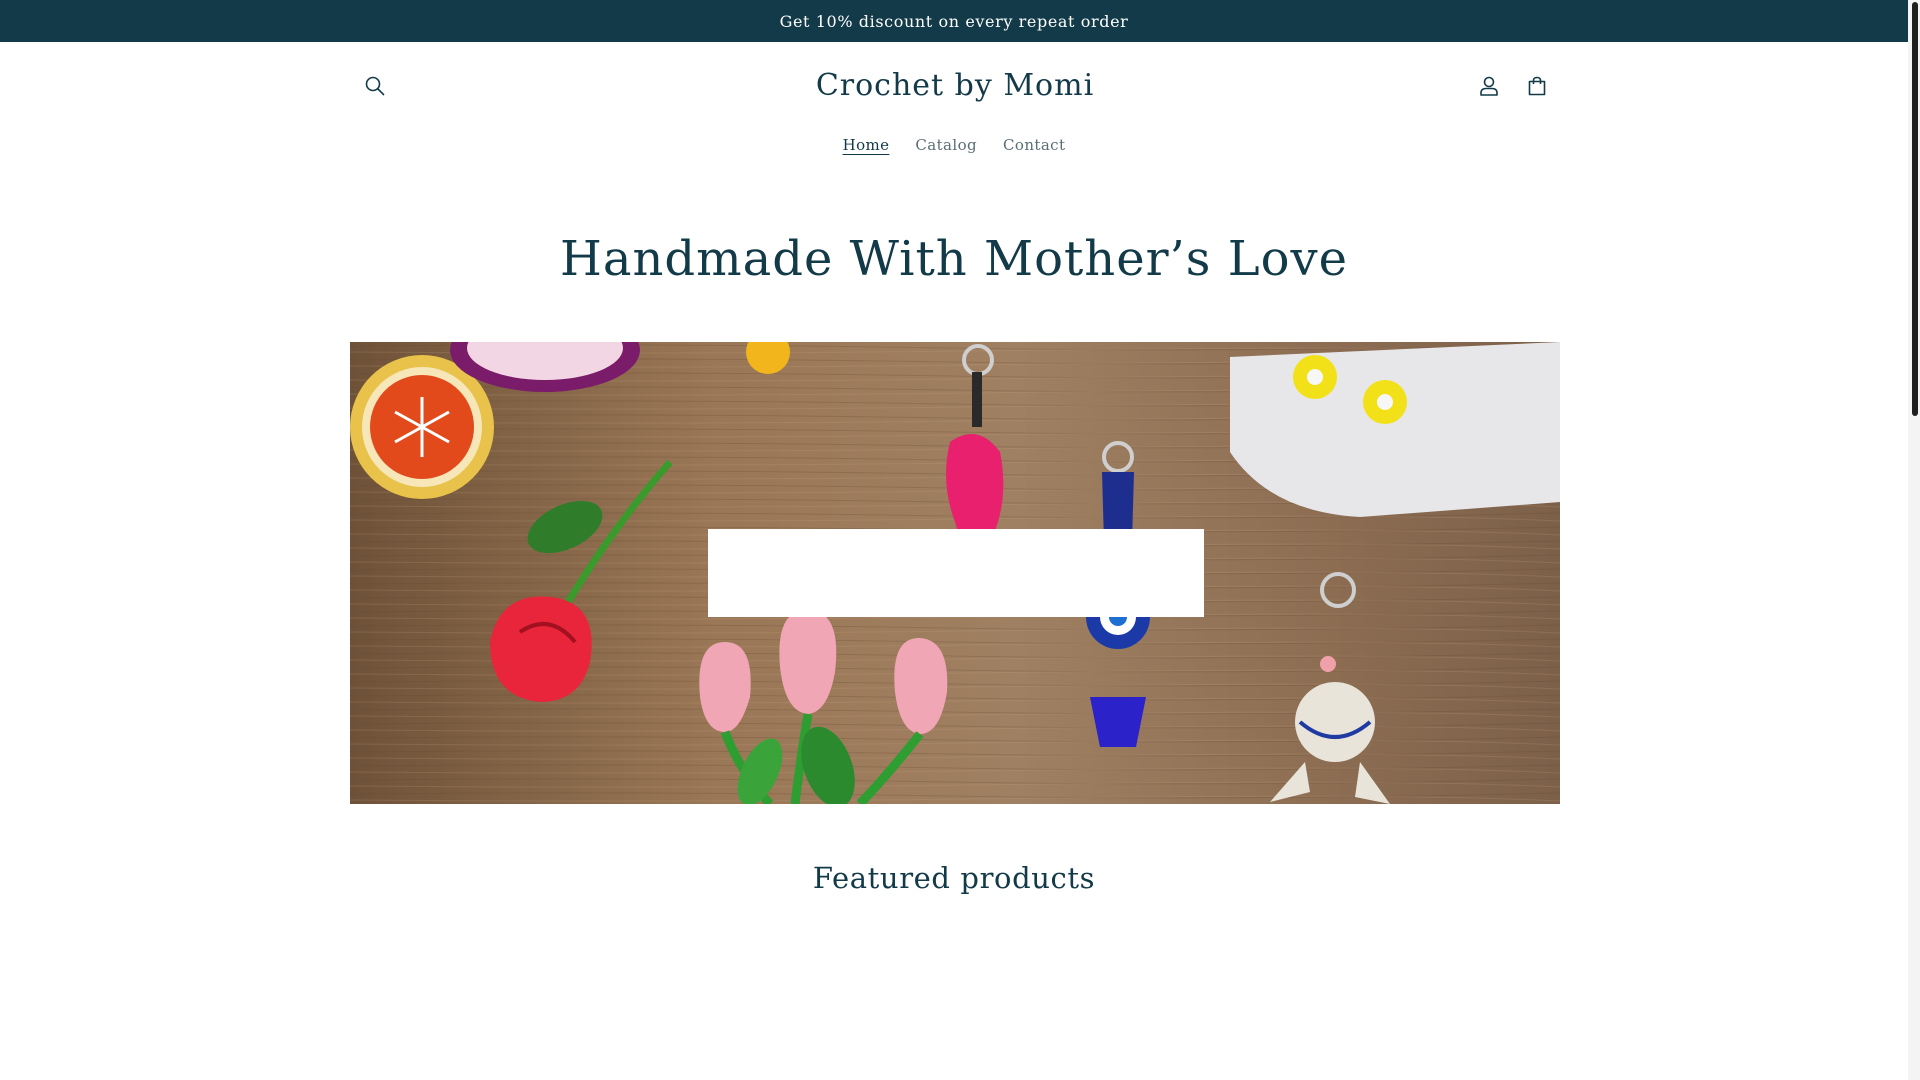  I want to click on site-header: Crochet by Momi, so click(955, 86).